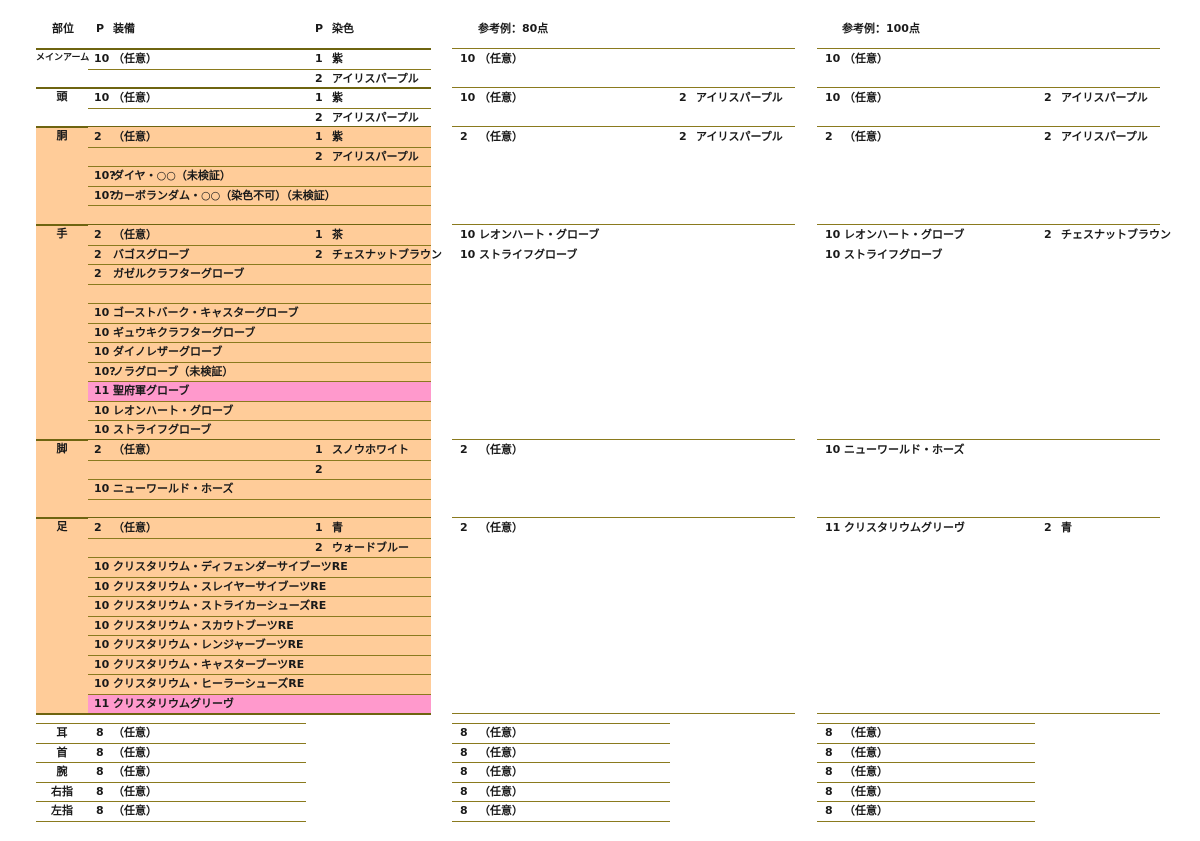 This screenshot has width=1200, height=841. What do you see at coordinates (904, 527) in the screenshot?
I see `ref100-equip: クリスタリウムグリーヴ` at bounding box center [904, 527].